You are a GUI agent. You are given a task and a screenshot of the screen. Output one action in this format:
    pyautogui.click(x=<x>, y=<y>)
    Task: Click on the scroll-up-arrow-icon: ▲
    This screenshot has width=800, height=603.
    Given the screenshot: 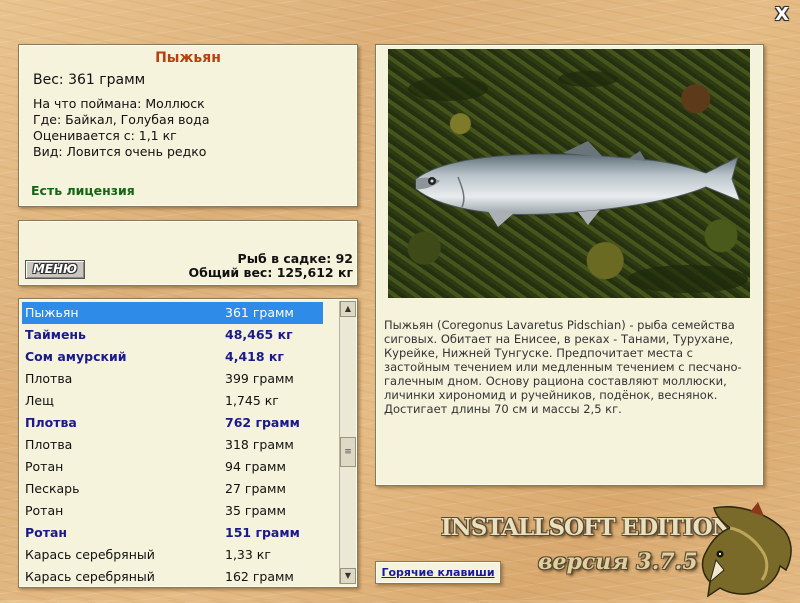 What is the action you would take?
    pyautogui.click(x=348, y=309)
    